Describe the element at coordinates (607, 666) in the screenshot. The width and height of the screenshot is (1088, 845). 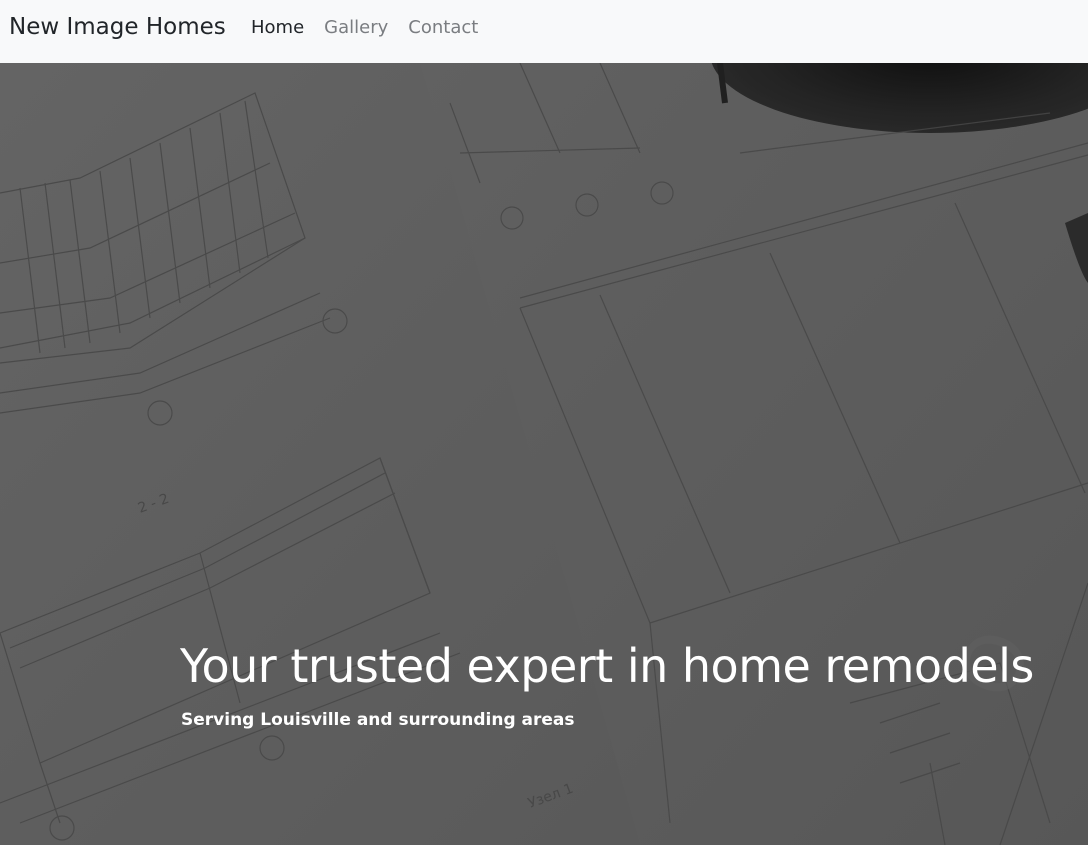
I see `hero-title: Your trusted expert in home remodels` at that location.